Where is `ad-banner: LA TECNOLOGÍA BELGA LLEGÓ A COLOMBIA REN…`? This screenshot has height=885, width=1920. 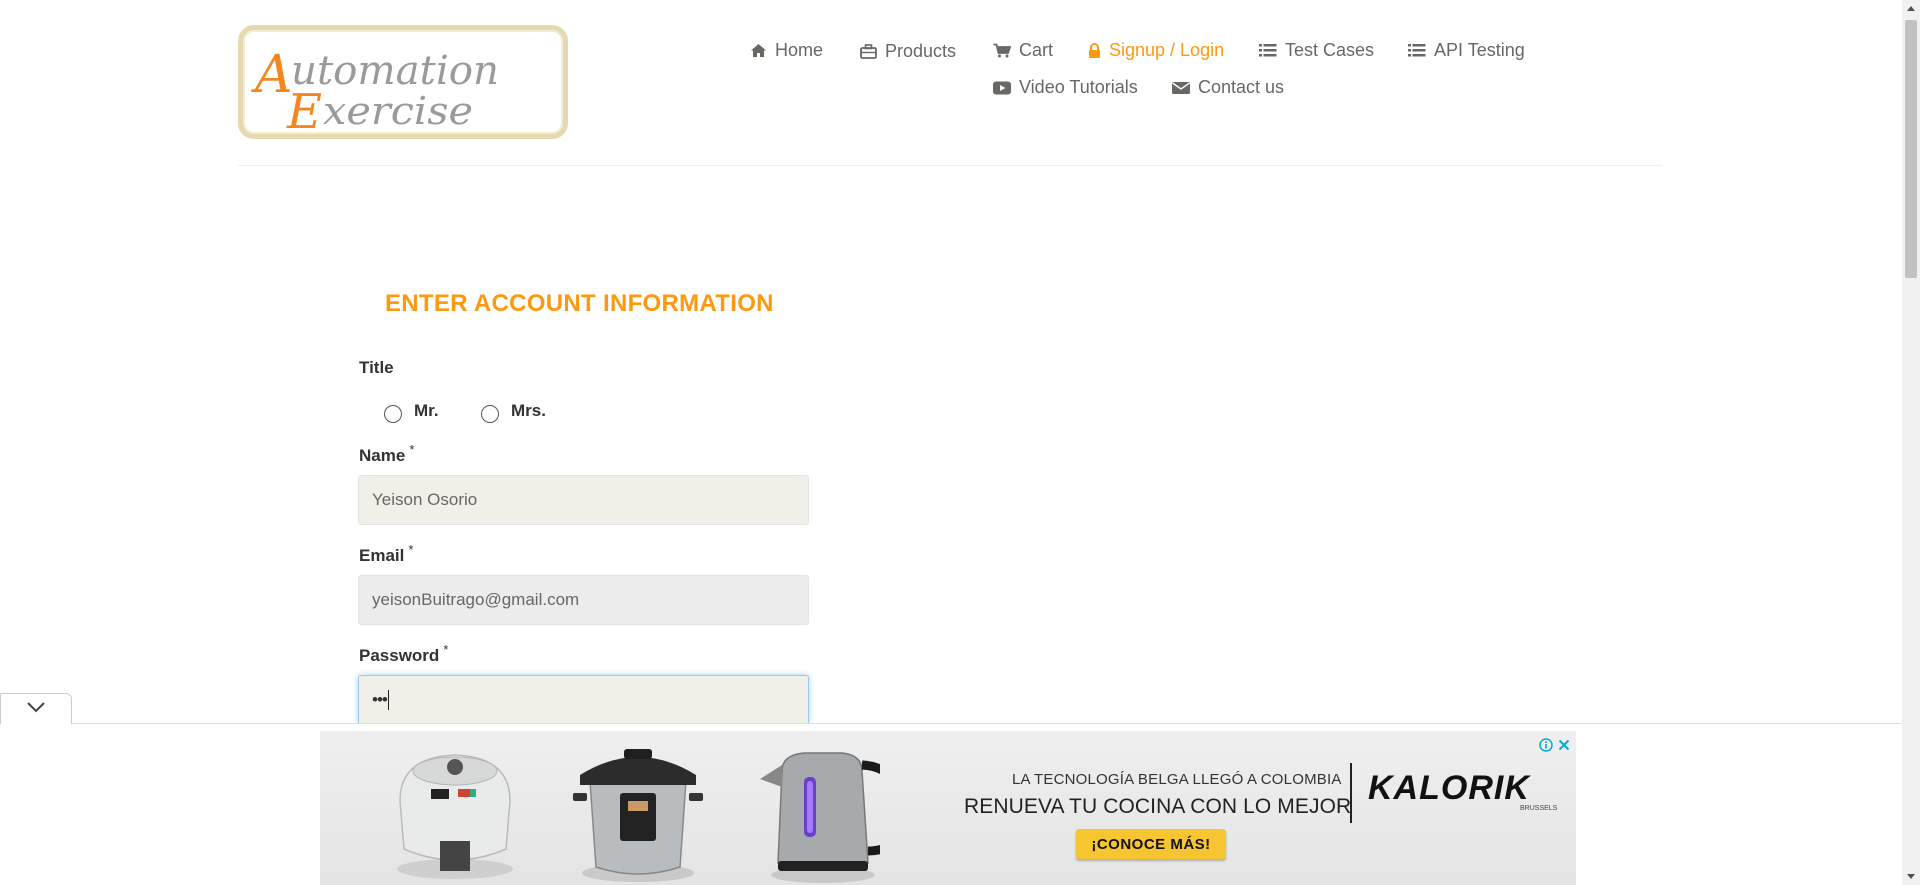
ad-banner: LA TECNOLOGÍA BELGA LLEGÓ A COLOMBIA REN… is located at coordinates (948, 808).